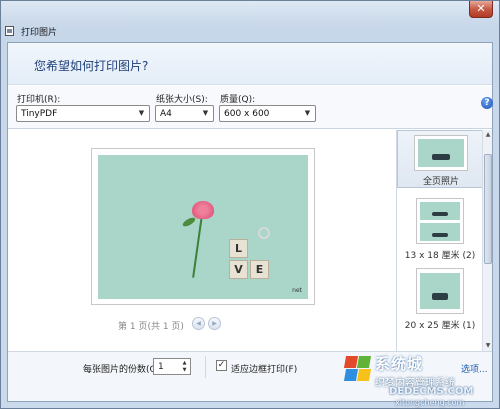 This screenshot has height=409, width=500. Describe the element at coordinates (419, 380) in the screenshot. I see `site-watermark: 系统城 织梦内容管理系统 DEDECMS.COM xitongcheng.com` at that location.